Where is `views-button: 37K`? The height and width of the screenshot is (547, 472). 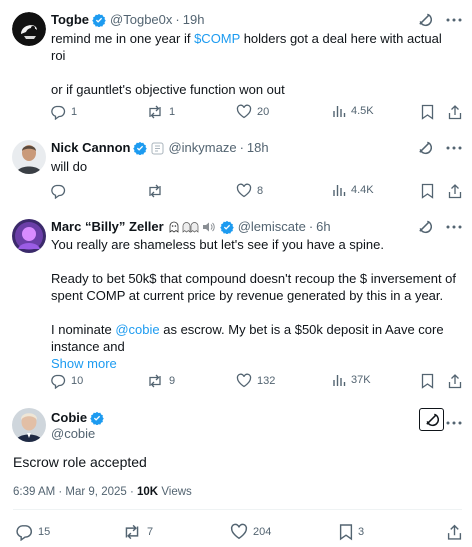
views-button: 37K is located at coordinates (351, 380).